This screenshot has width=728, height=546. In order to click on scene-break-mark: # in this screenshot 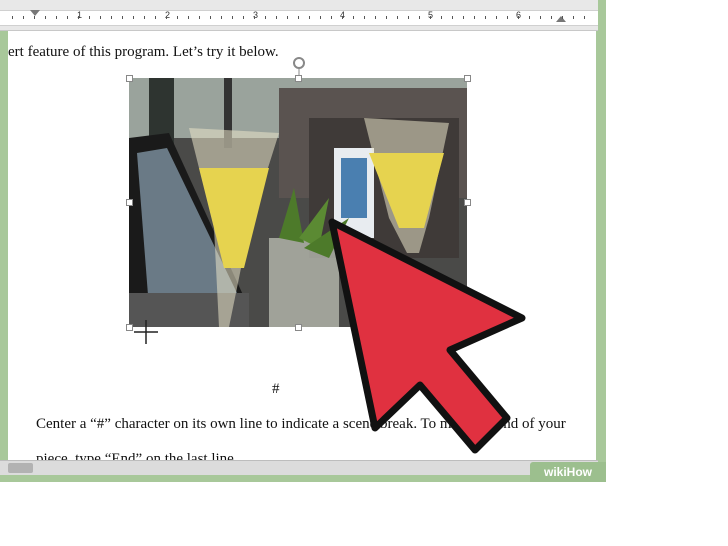, I will do `click(276, 389)`.